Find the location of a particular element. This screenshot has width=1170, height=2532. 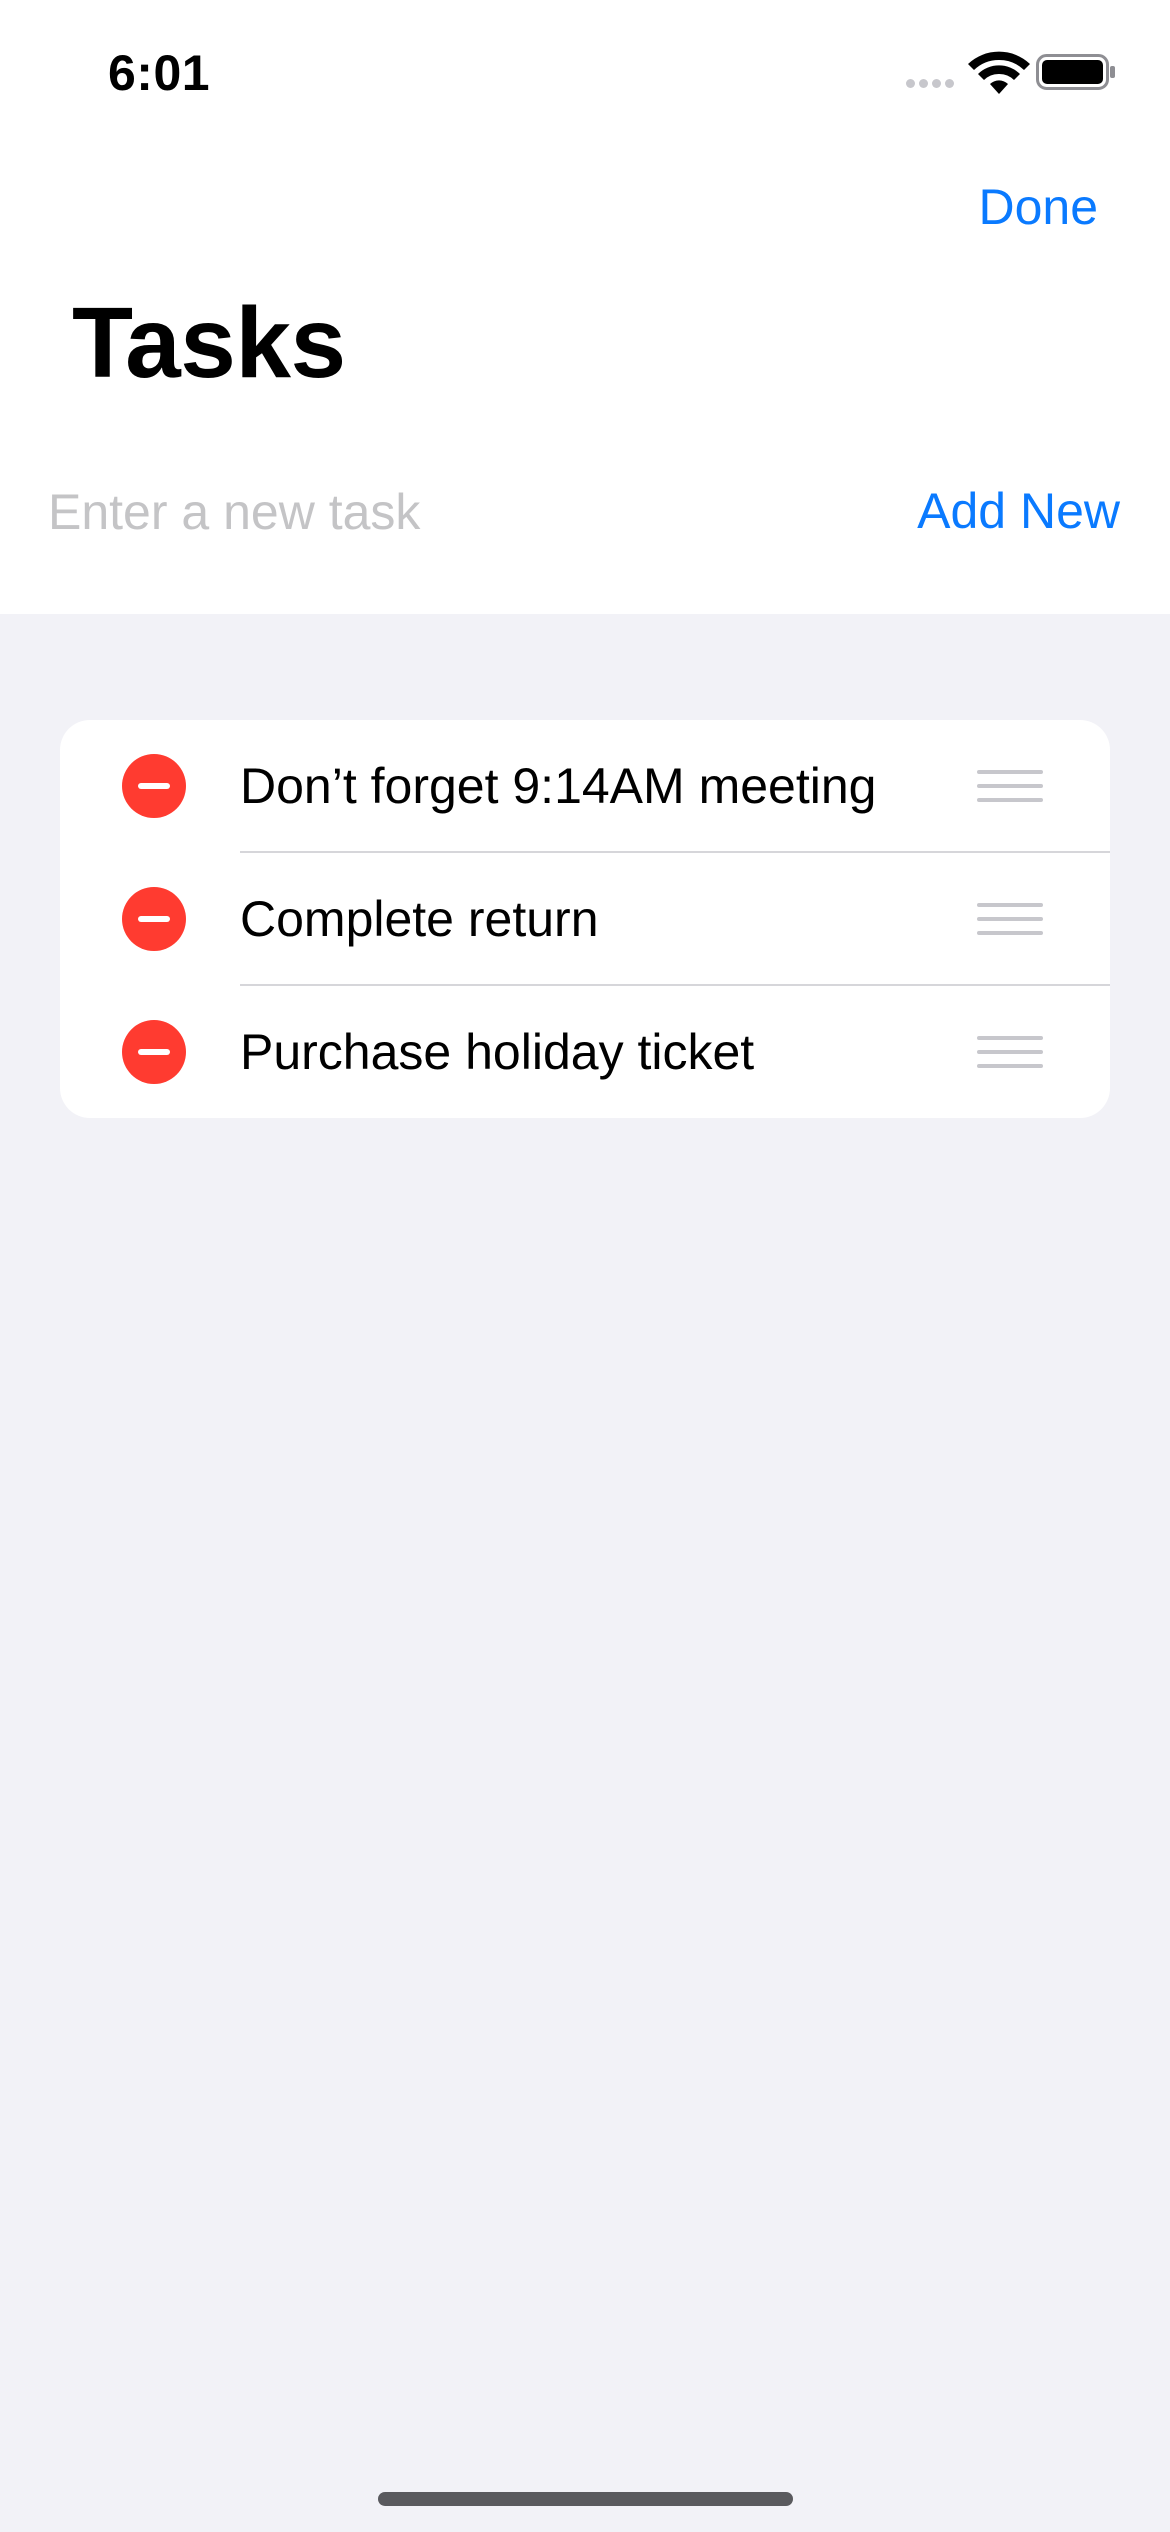

new-task-input is located at coordinates (448, 512).